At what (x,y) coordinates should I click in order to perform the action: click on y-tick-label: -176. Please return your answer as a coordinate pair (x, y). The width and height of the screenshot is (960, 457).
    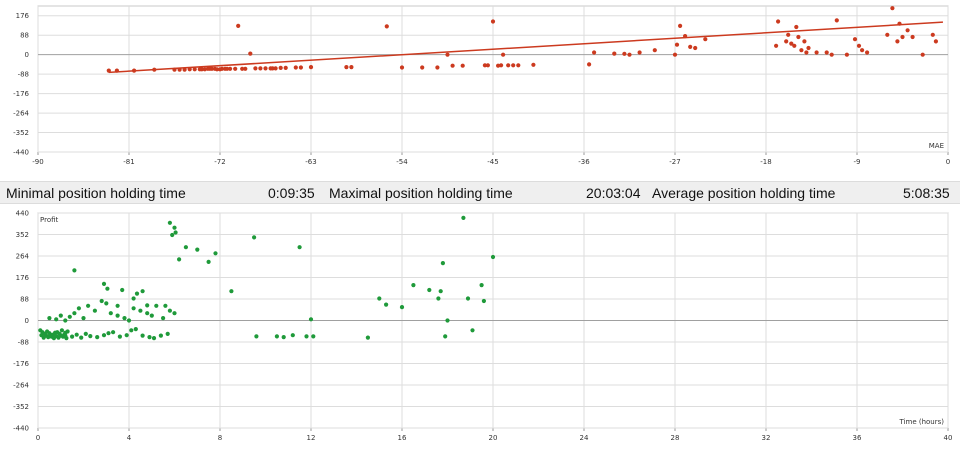
    Looking at the image, I should click on (21, 364).